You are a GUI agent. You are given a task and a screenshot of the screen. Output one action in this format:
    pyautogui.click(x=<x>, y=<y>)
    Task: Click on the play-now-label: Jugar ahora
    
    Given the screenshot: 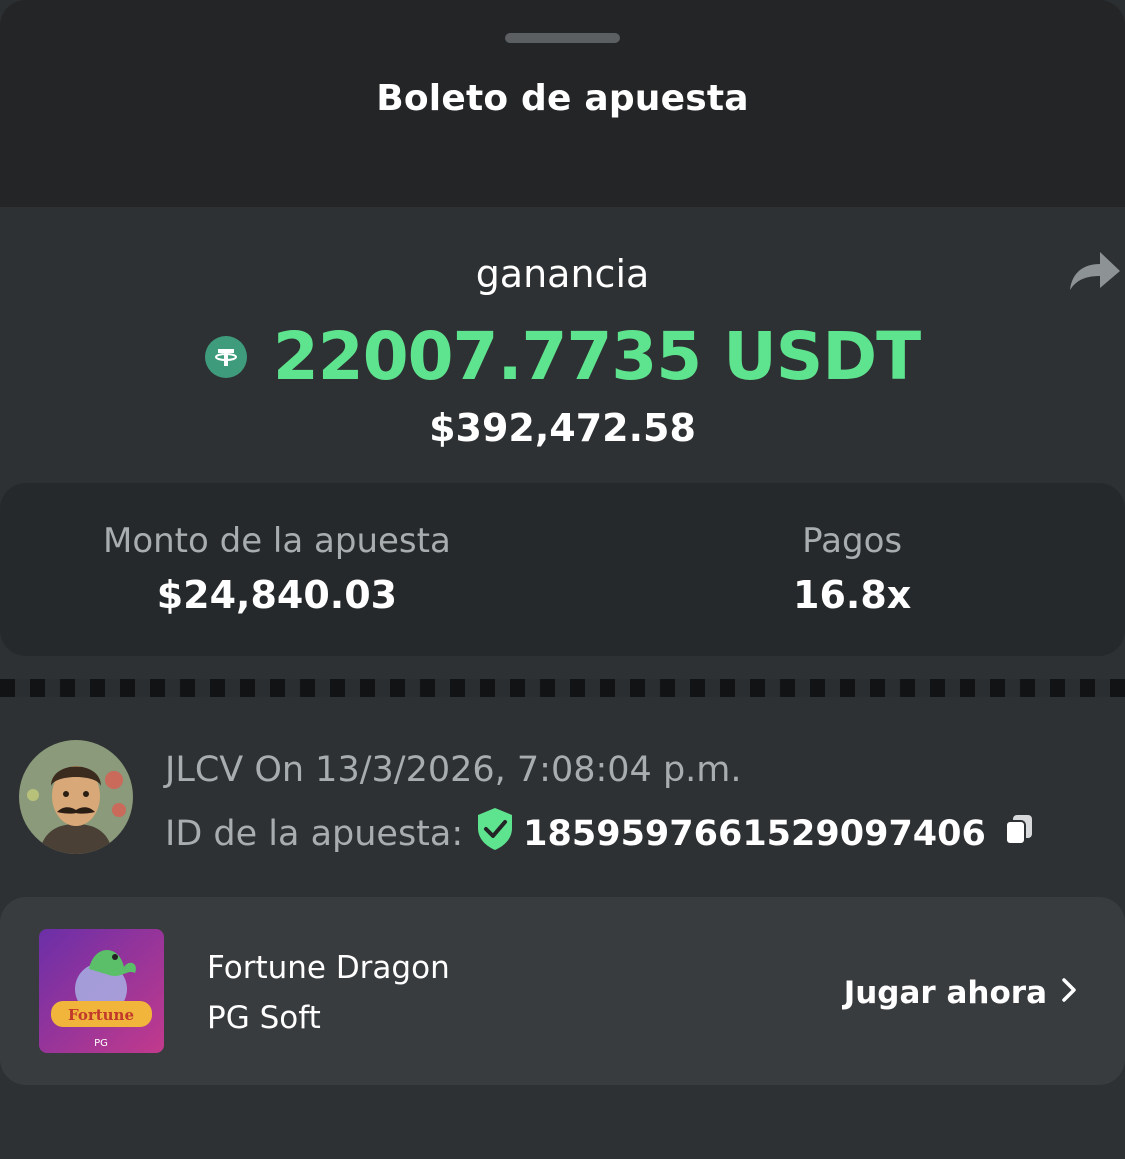 What is the action you would take?
    pyautogui.click(x=945, y=993)
    